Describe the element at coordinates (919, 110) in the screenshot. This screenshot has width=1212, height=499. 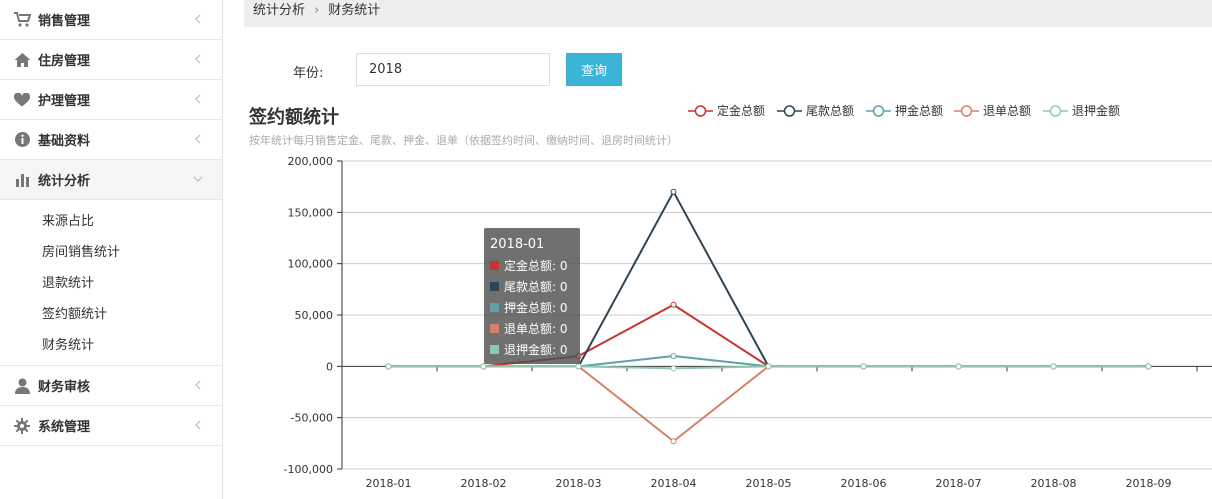
I see `legend-label: 押金总额` at that location.